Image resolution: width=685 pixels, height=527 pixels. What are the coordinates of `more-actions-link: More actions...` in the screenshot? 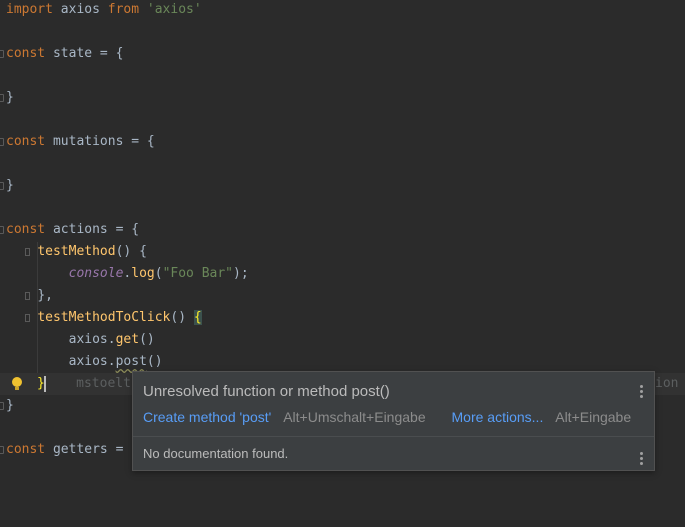 It's located at (498, 417).